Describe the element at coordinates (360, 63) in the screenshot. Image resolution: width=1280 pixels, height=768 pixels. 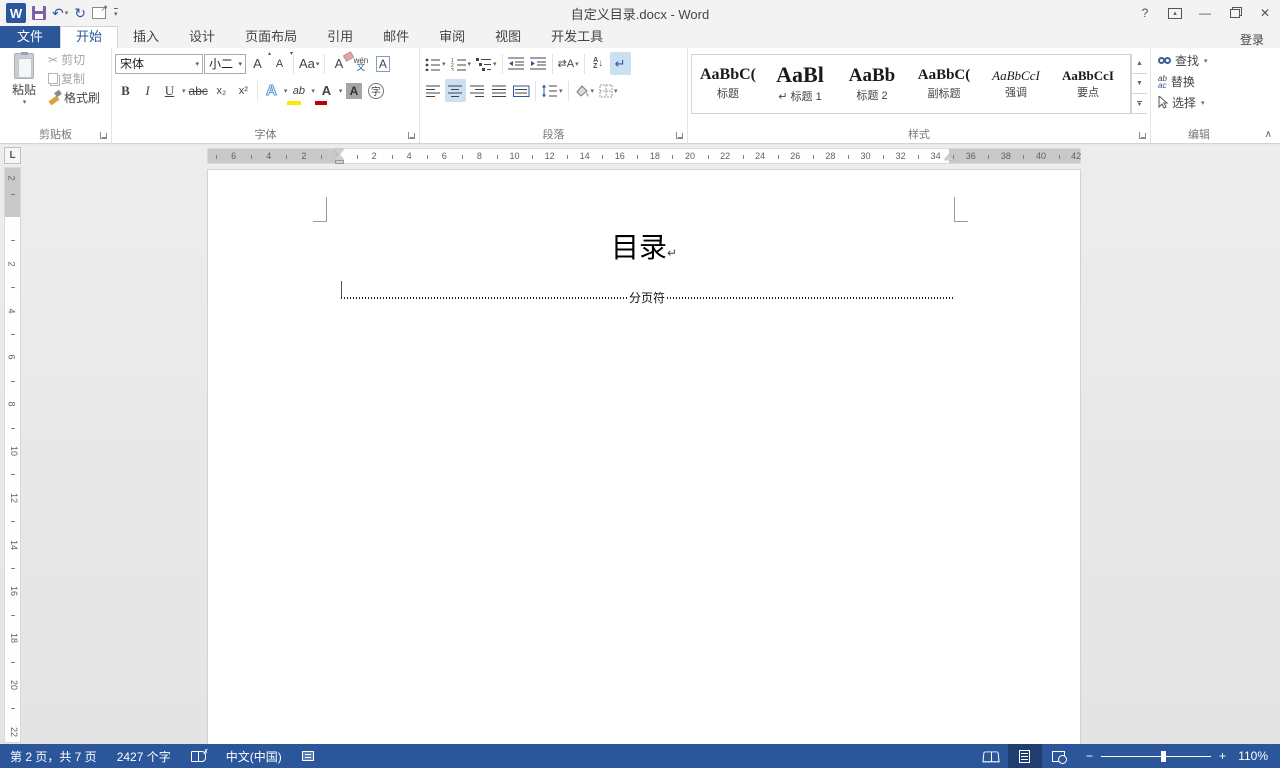
I see `phonetic-guide-button: wén 文` at that location.